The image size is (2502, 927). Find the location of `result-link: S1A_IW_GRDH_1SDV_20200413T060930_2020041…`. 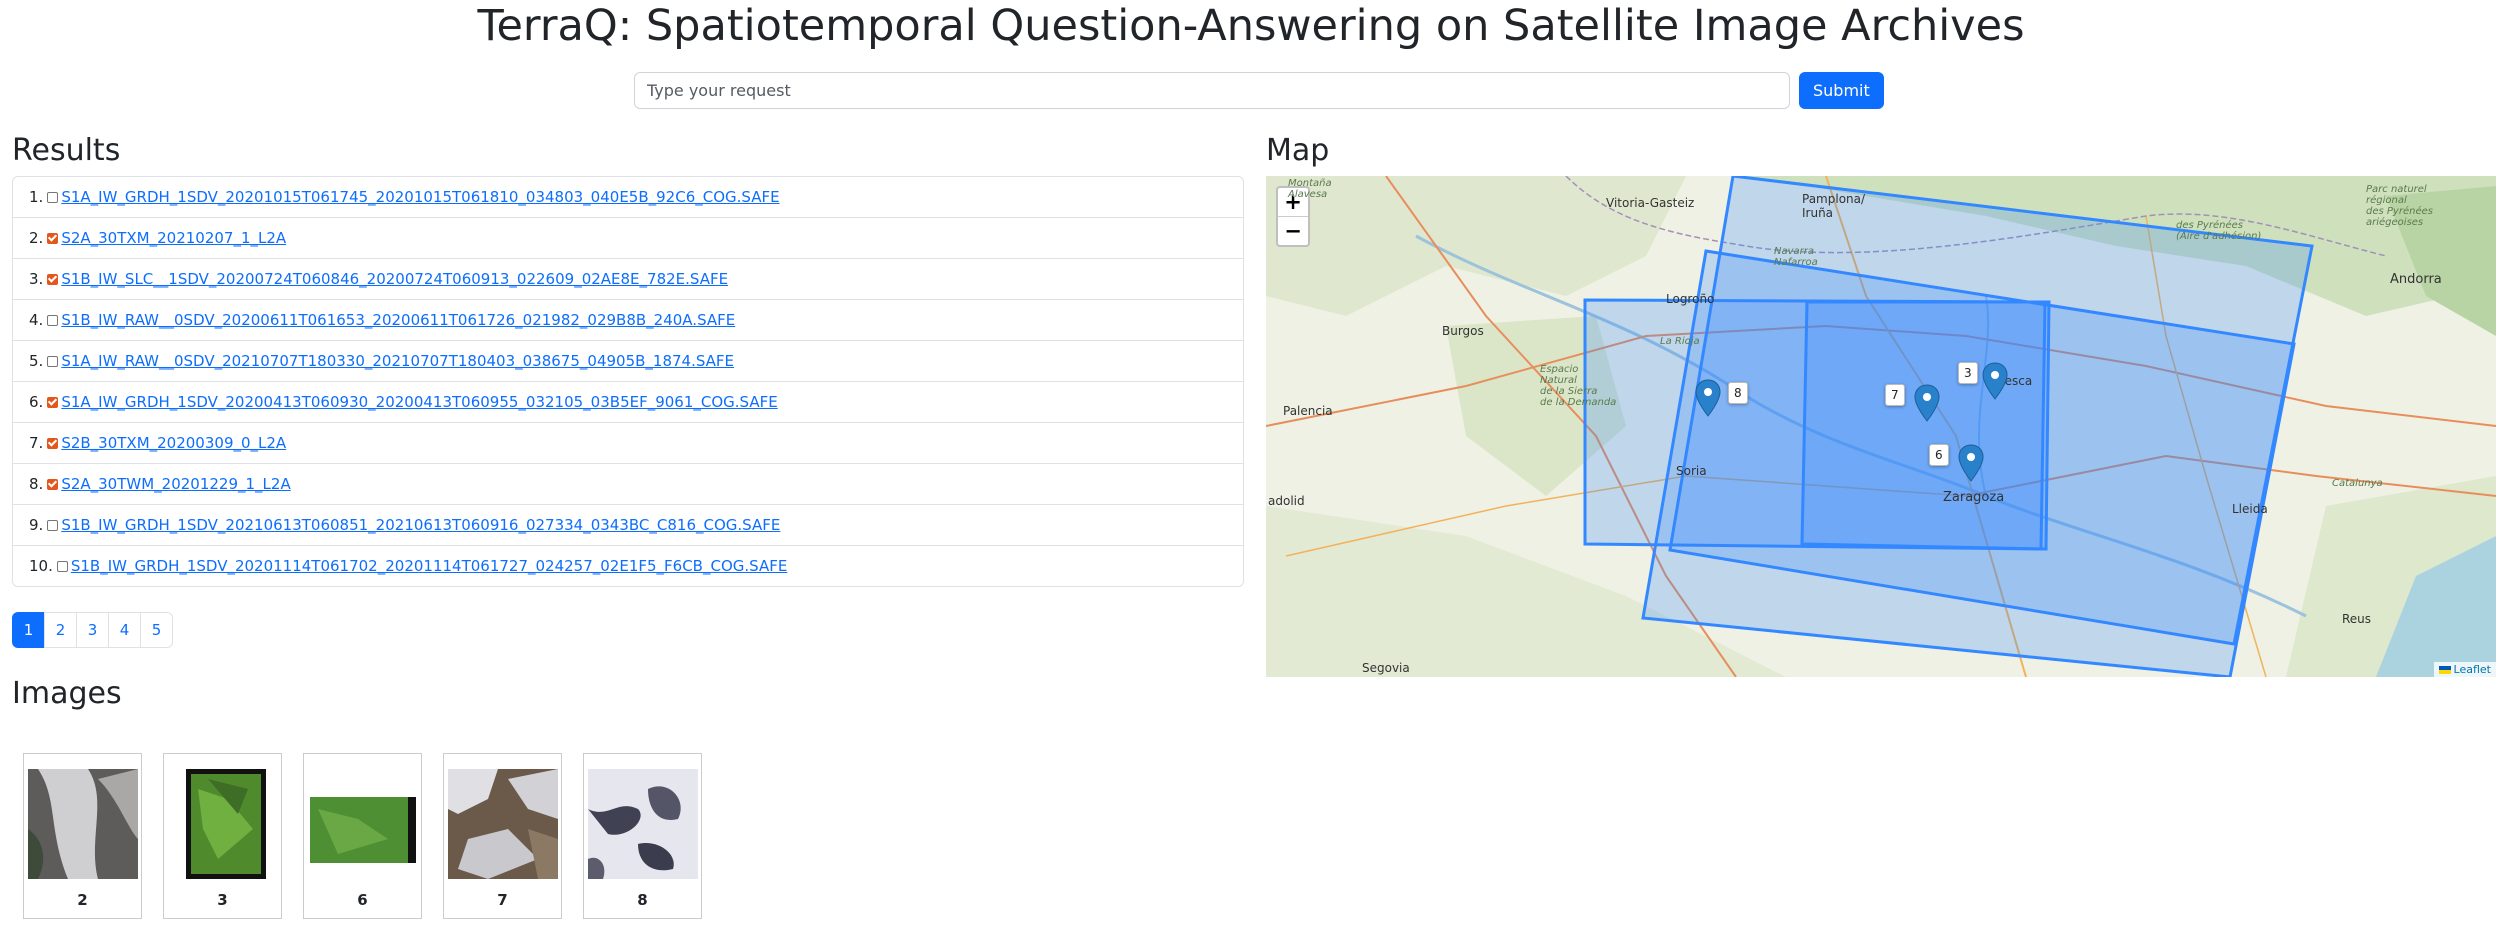

result-link: S1A_IW_GRDH_1SDV_20200413T060930_2020041… is located at coordinates (419, 402).